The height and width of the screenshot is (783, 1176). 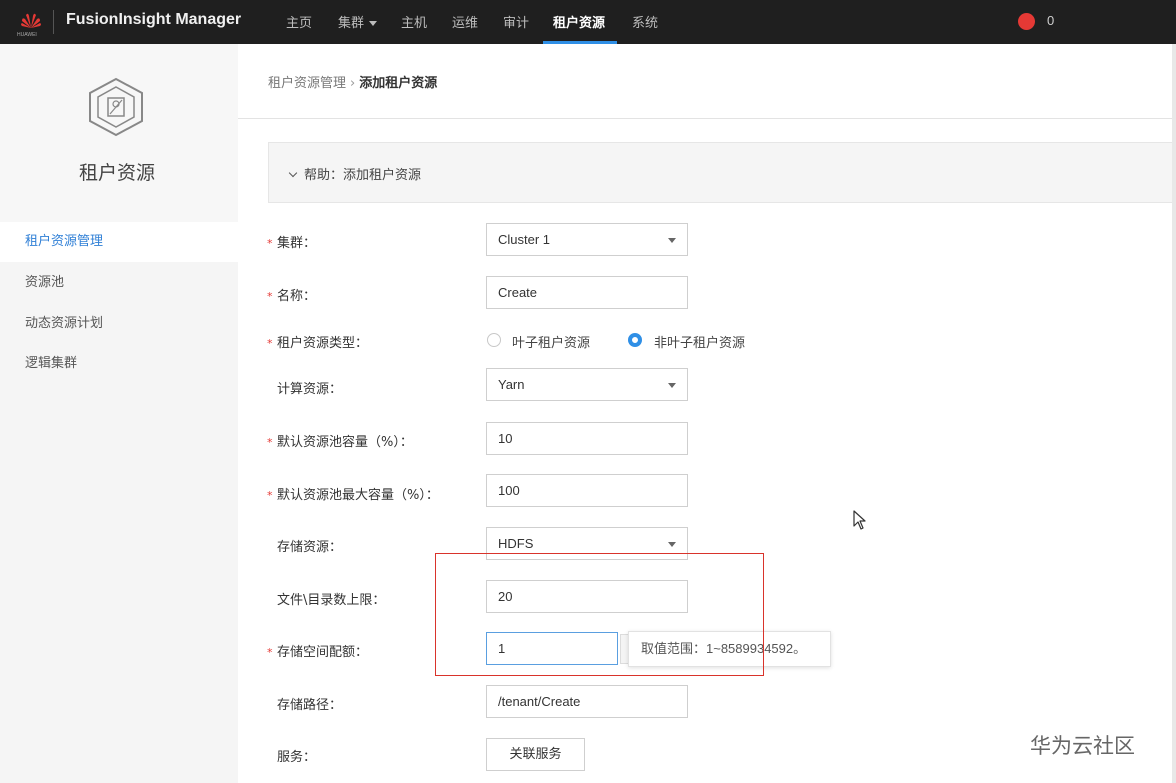 I want to click on associate-service-button: 关联服务, so click(x=535, y=754).